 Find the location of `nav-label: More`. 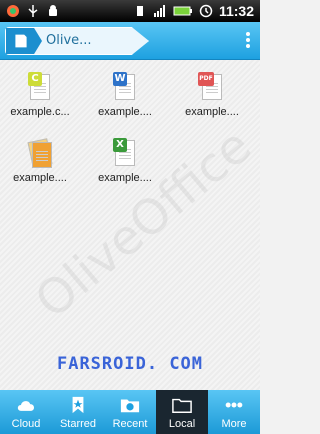

nav-label: More is located at coordinates (234, 424).